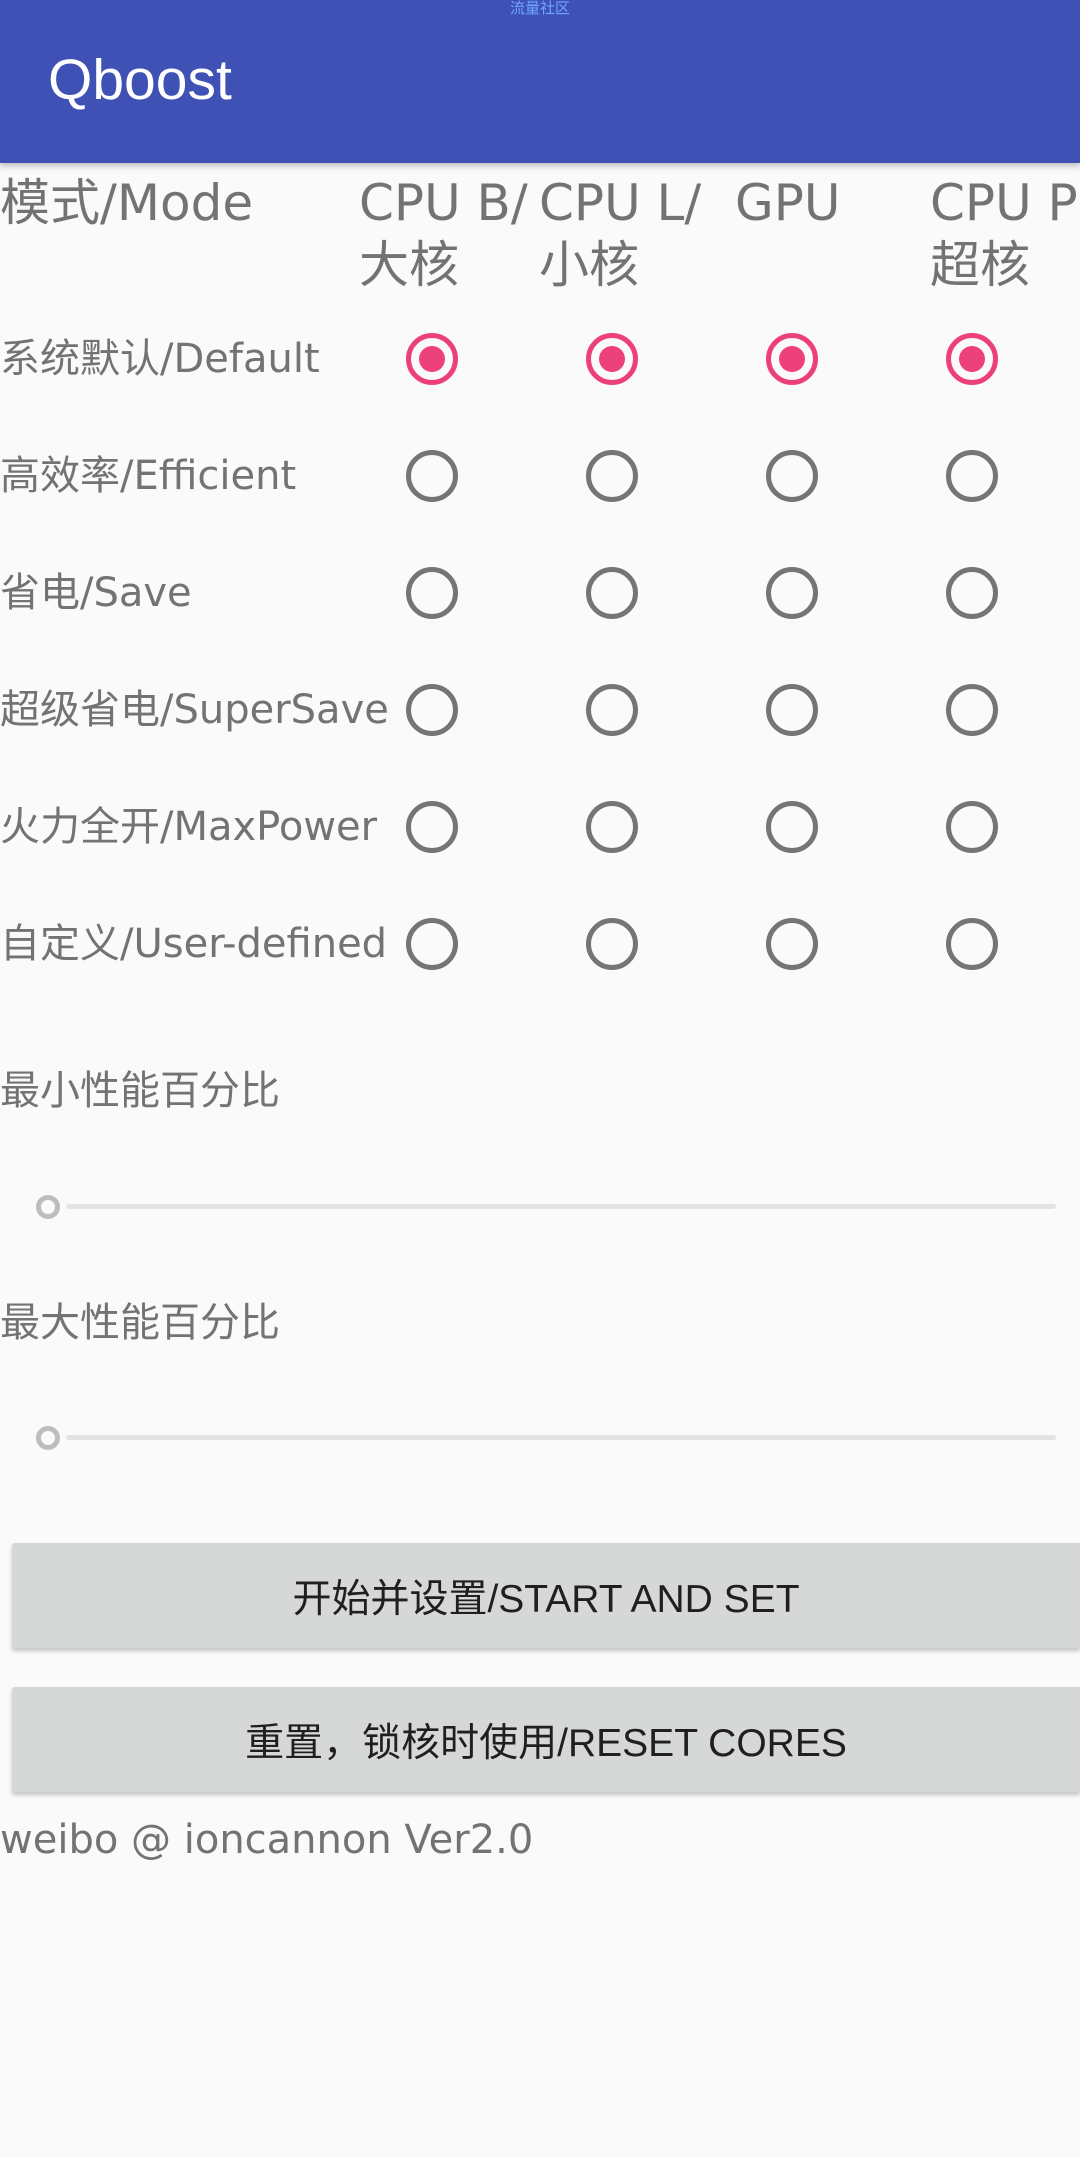  I want to click on min-performance-label: 最小性能百分比, so click(140, 1091).